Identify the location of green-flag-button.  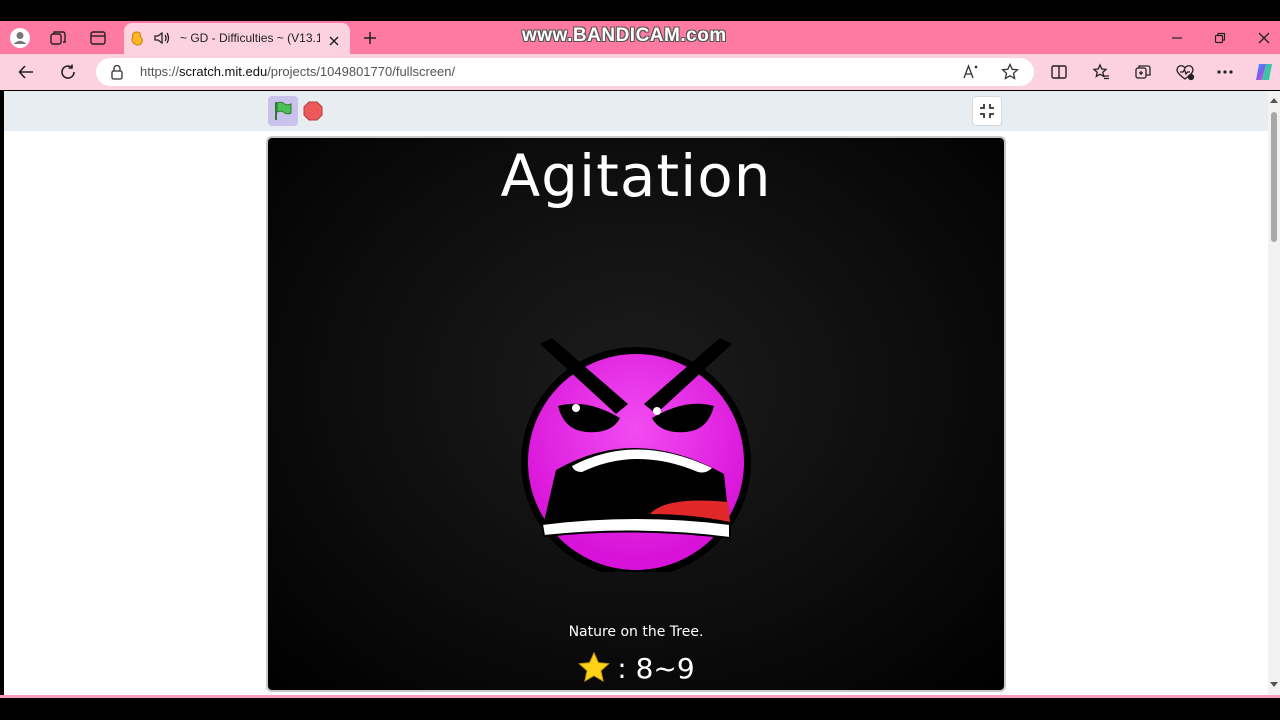
(283, 111).